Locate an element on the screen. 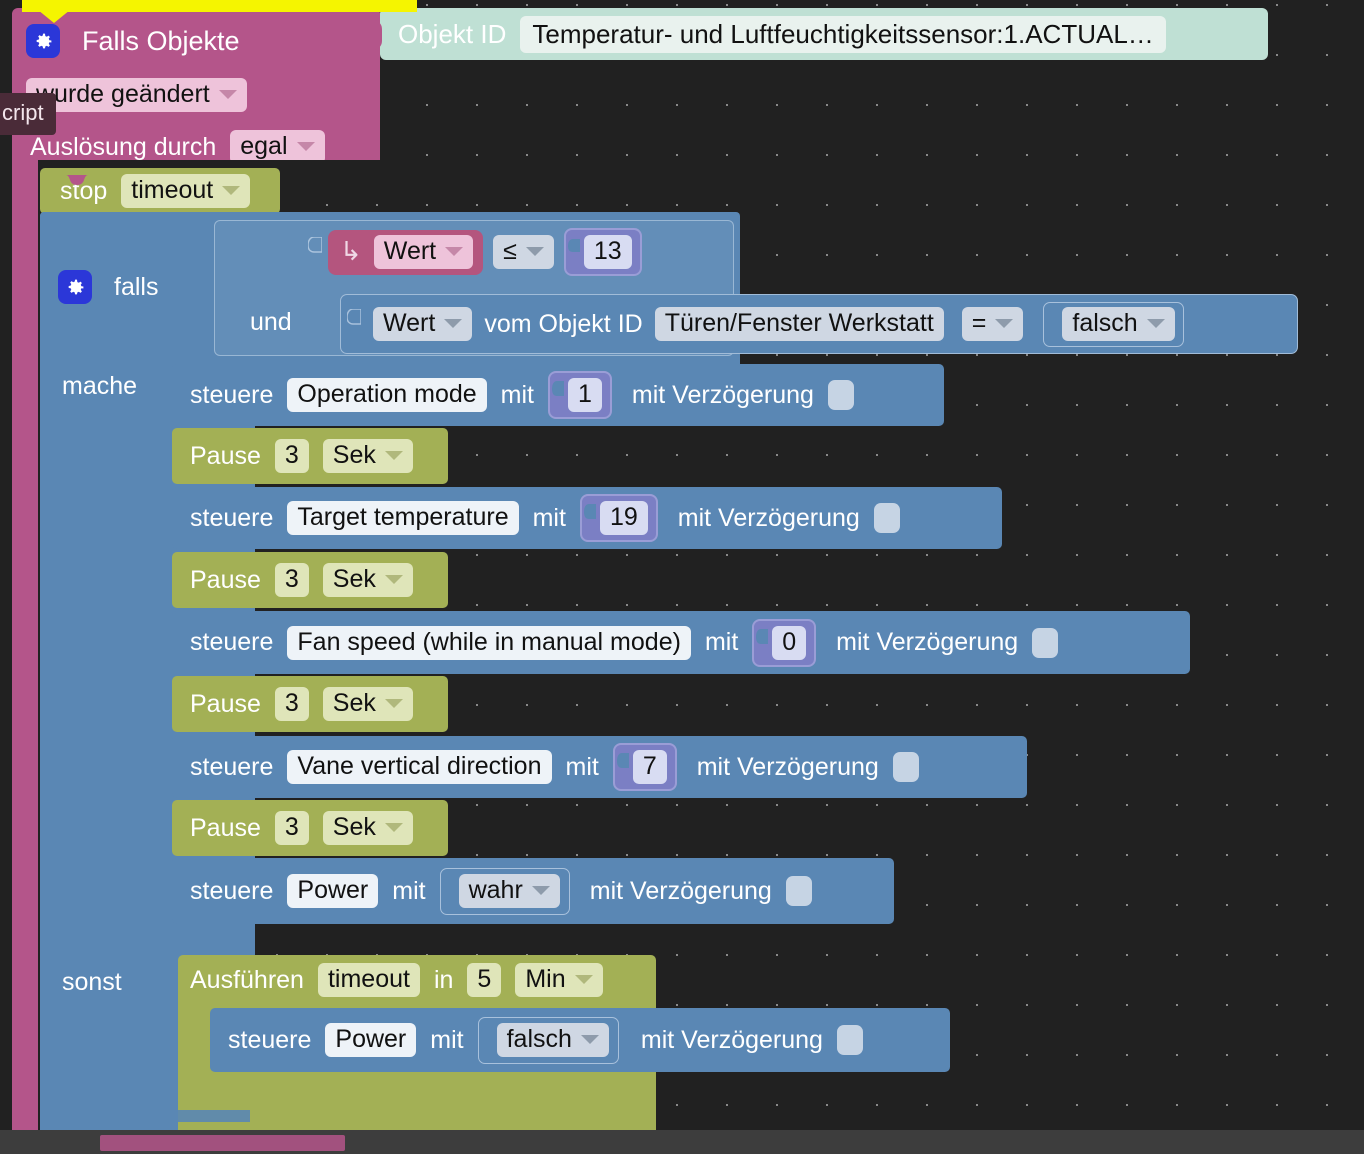  control-value-number: 7 is located at coordinates (644, 767).